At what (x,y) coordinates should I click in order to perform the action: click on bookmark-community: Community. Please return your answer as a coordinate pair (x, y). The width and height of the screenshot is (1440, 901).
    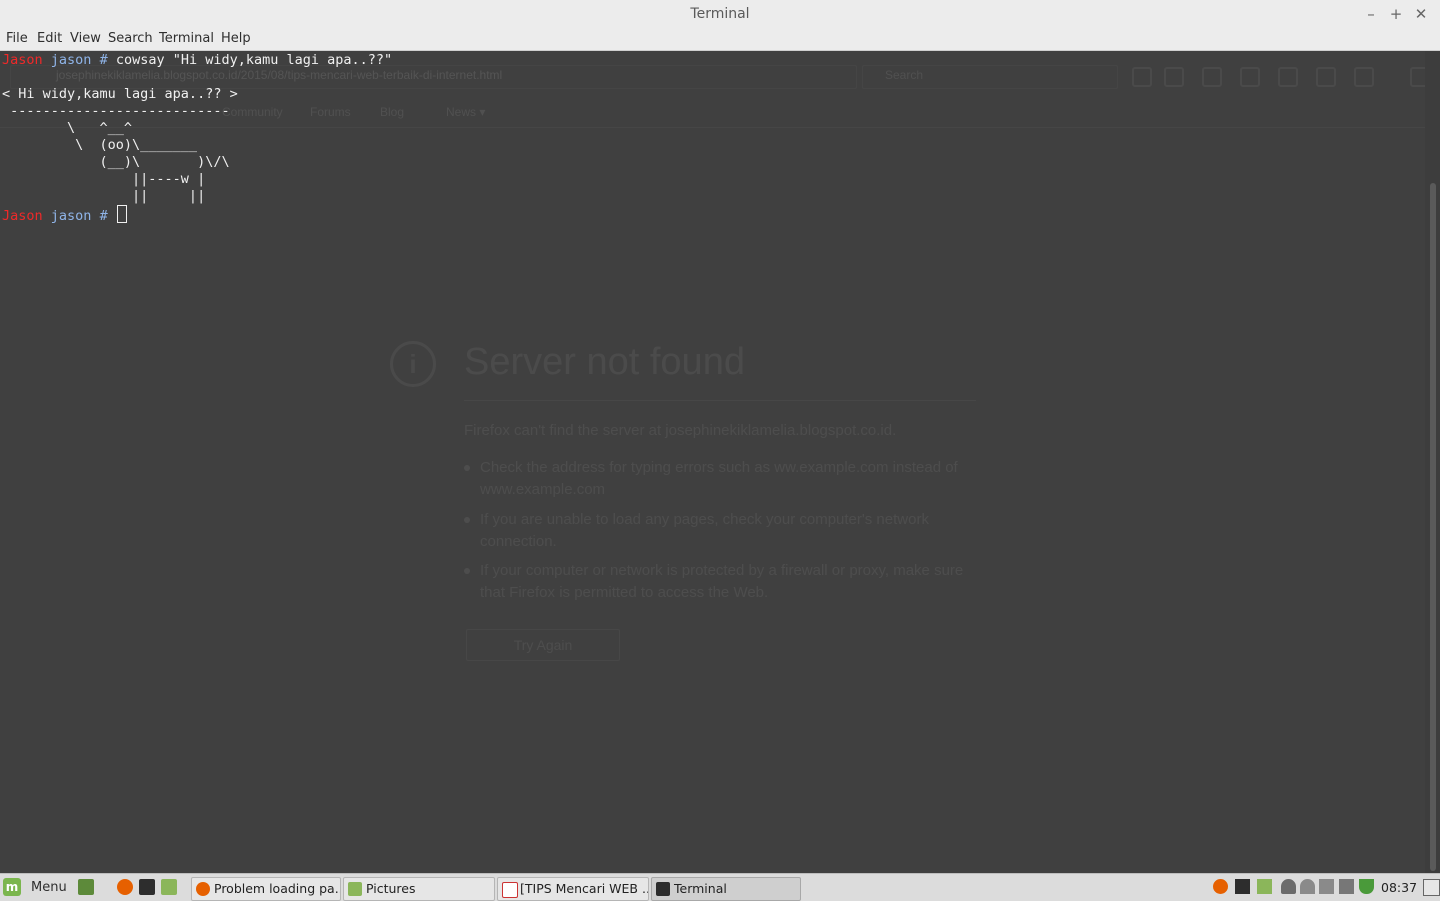
    Looking at the image, I should click on (252, 112).